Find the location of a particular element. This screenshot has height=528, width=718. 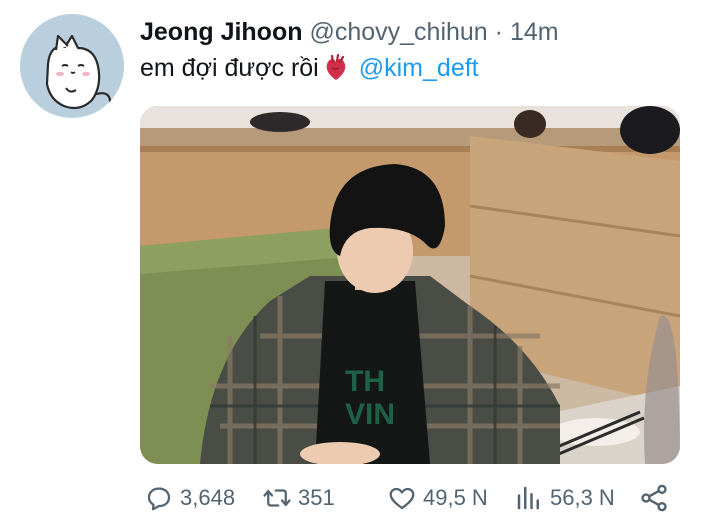

author-avatar is located at coordinates (72, 66).